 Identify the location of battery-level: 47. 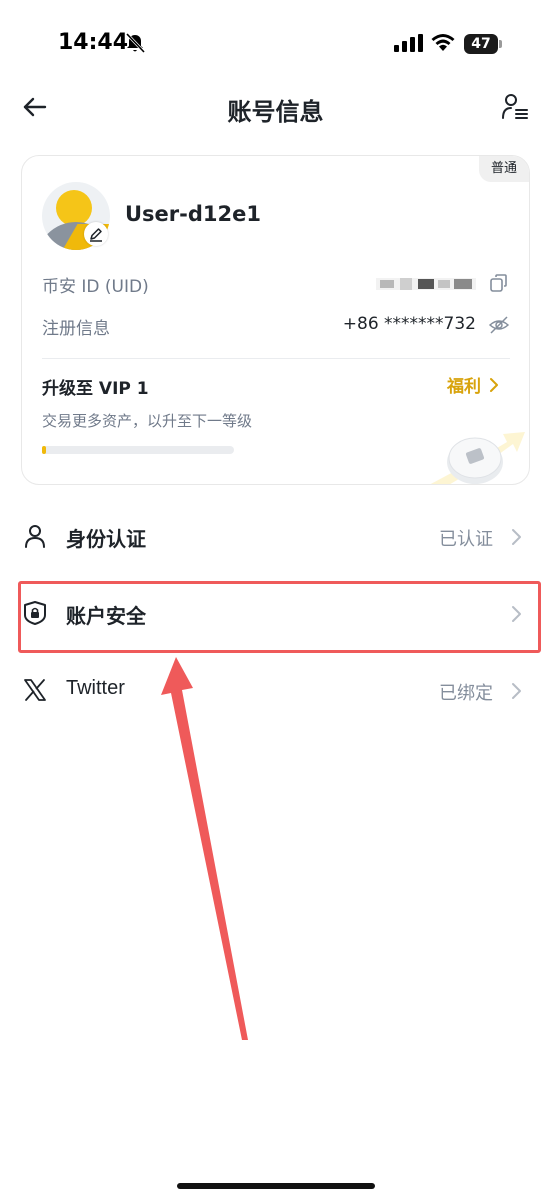
(481, 44).